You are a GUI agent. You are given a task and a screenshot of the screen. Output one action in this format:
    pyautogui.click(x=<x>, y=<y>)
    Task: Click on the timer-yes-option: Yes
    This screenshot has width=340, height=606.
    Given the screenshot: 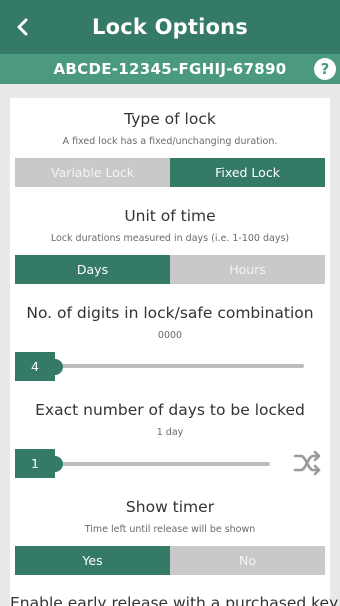 What is the action you would take?
    pyautogui.click(x=92, y=560)
    